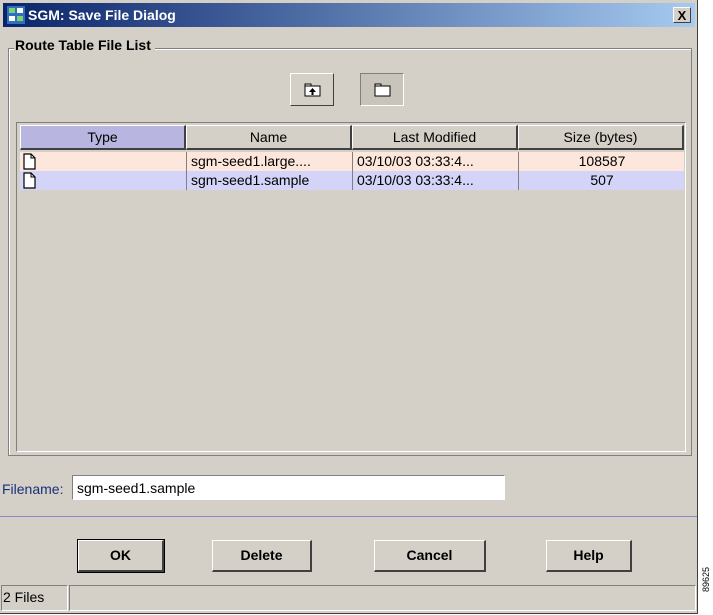 The height and width of the screenshot is (615, 713). What do you see at coordinates (102, 15) in the screenshot?
I see `window-title: SGM: Save File Dialog` at bounding box center [102, 15].